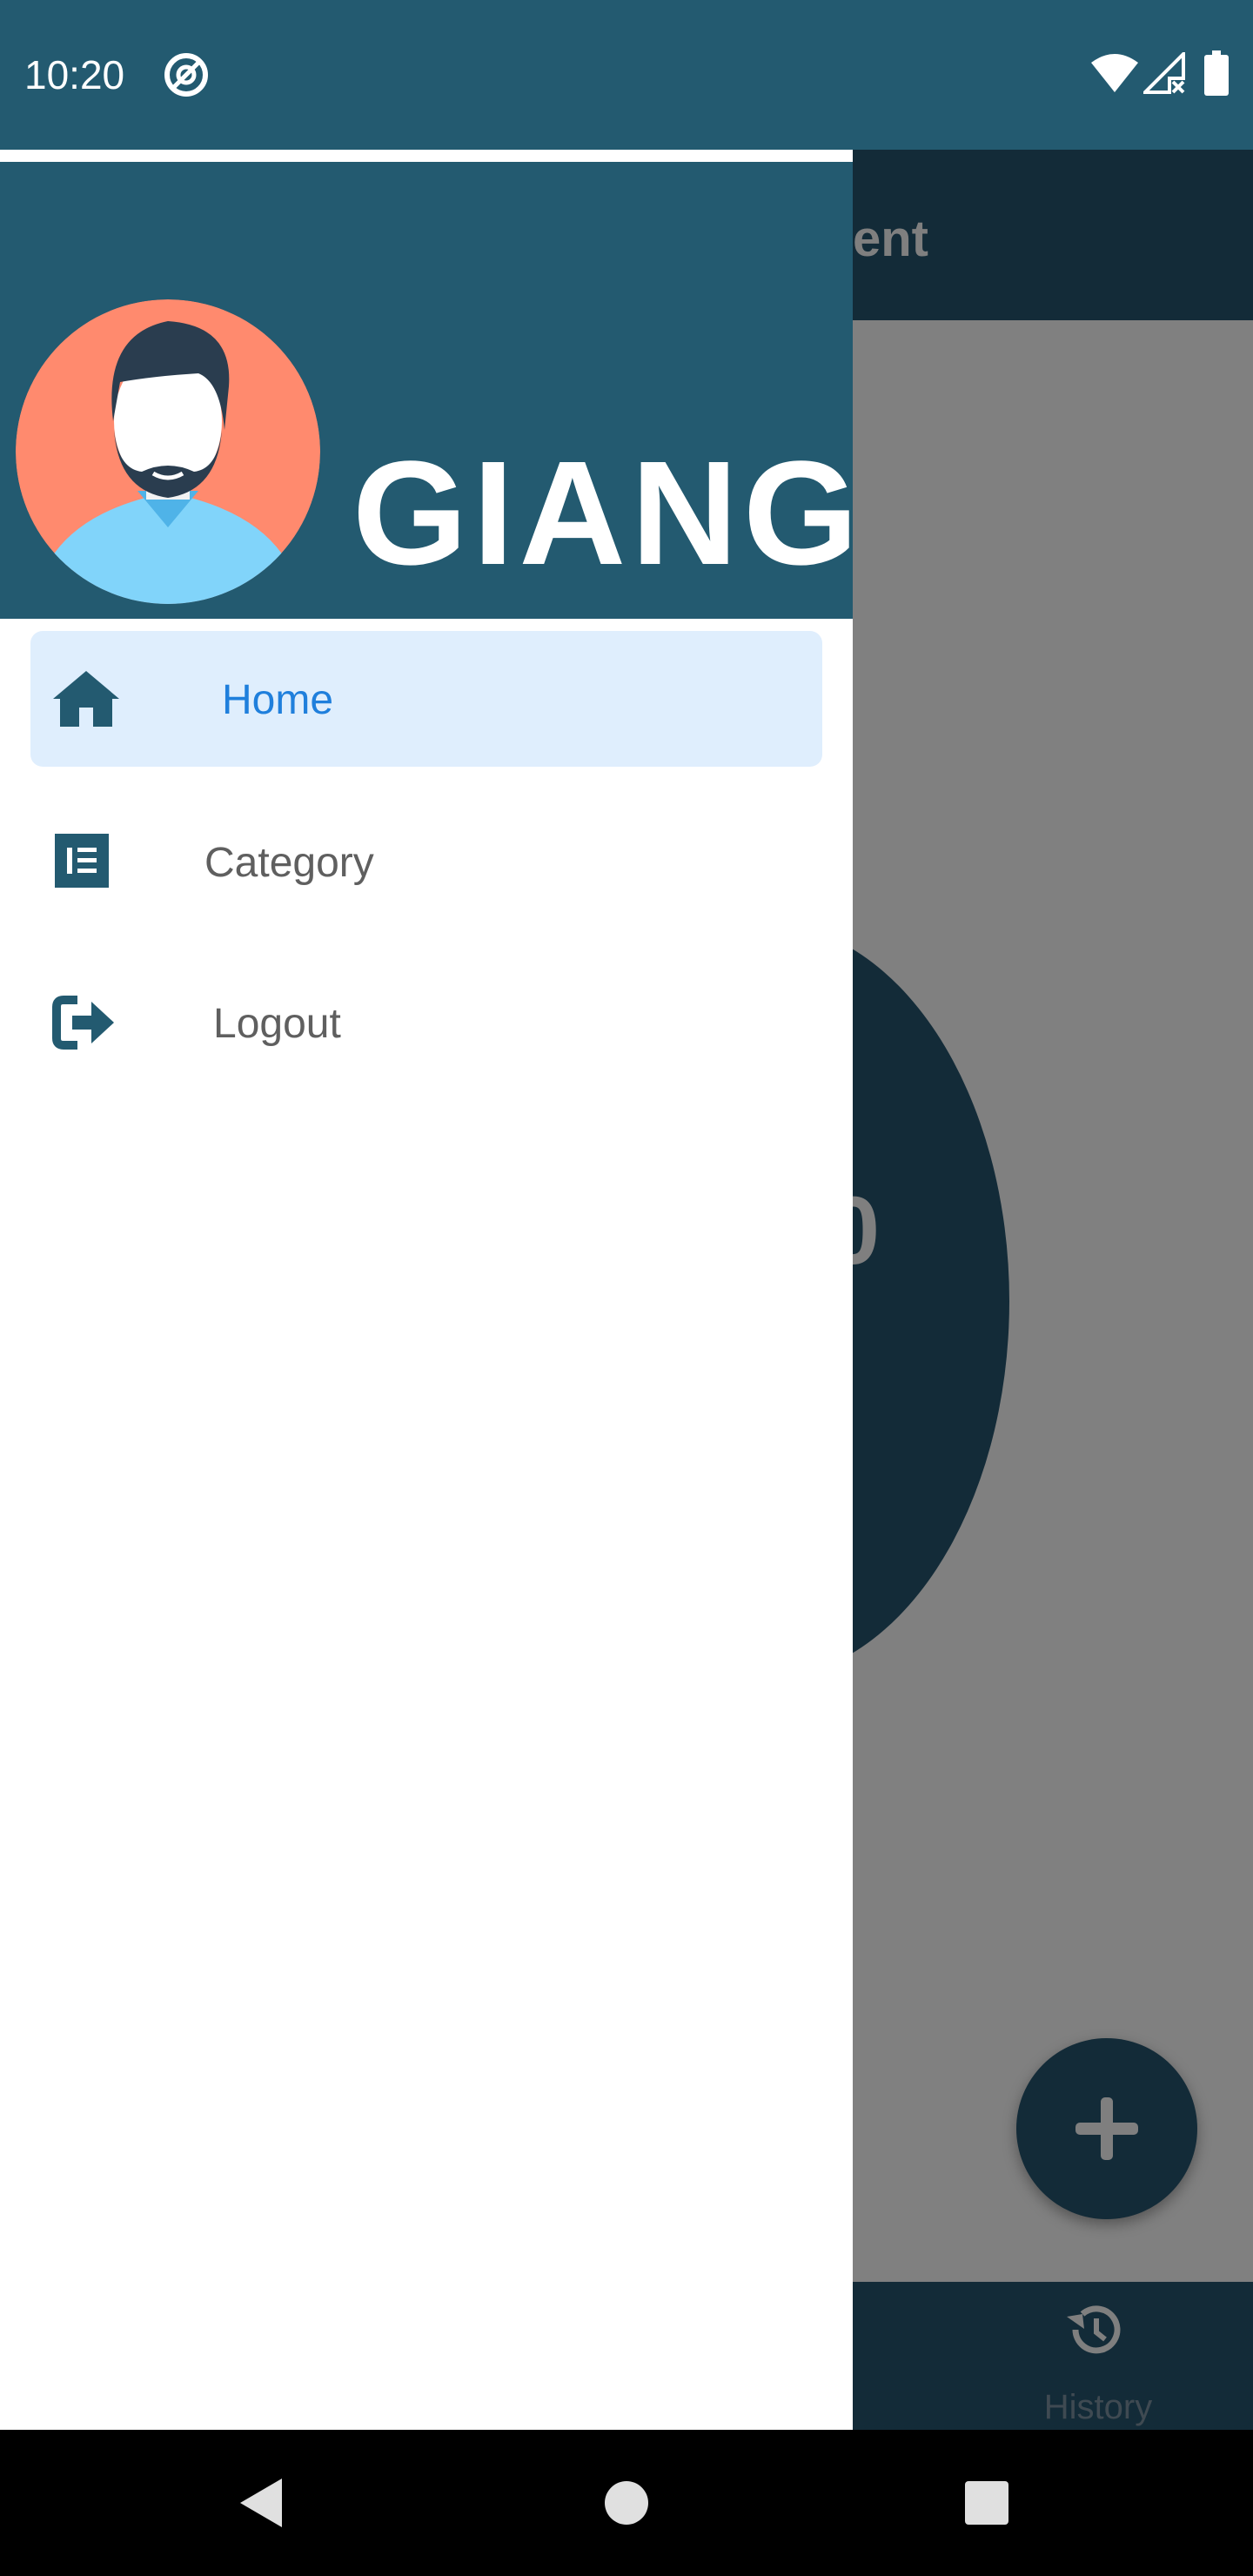 The width and height of the screenshot is (1253, 2576). What do you see at coordinates (608, 513) in the screenshot?
I see `user-name: GIANG` at bounding box center [608, 513].